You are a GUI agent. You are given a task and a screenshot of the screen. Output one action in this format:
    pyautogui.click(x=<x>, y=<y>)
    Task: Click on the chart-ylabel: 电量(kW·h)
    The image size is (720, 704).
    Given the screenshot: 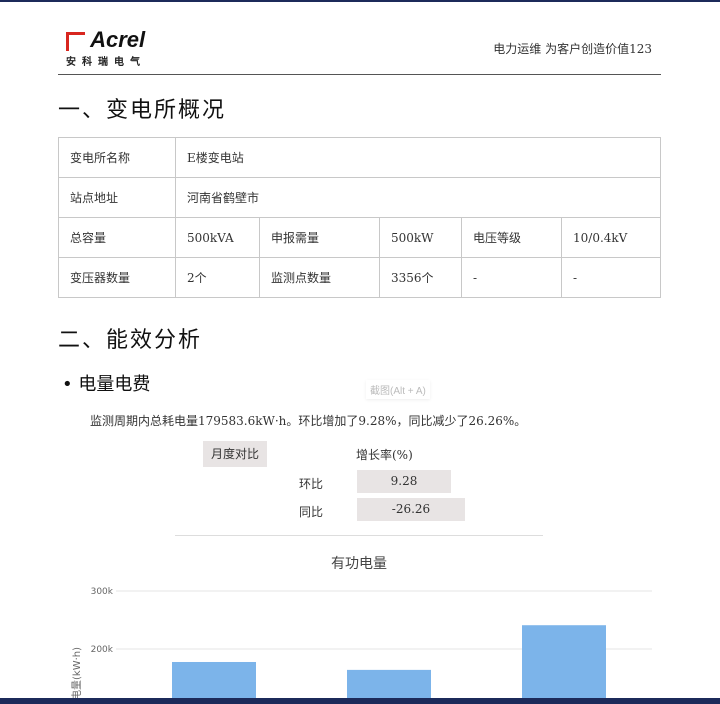 What is the action you would take?
    pyautogui.click(x=76, y=673)
    